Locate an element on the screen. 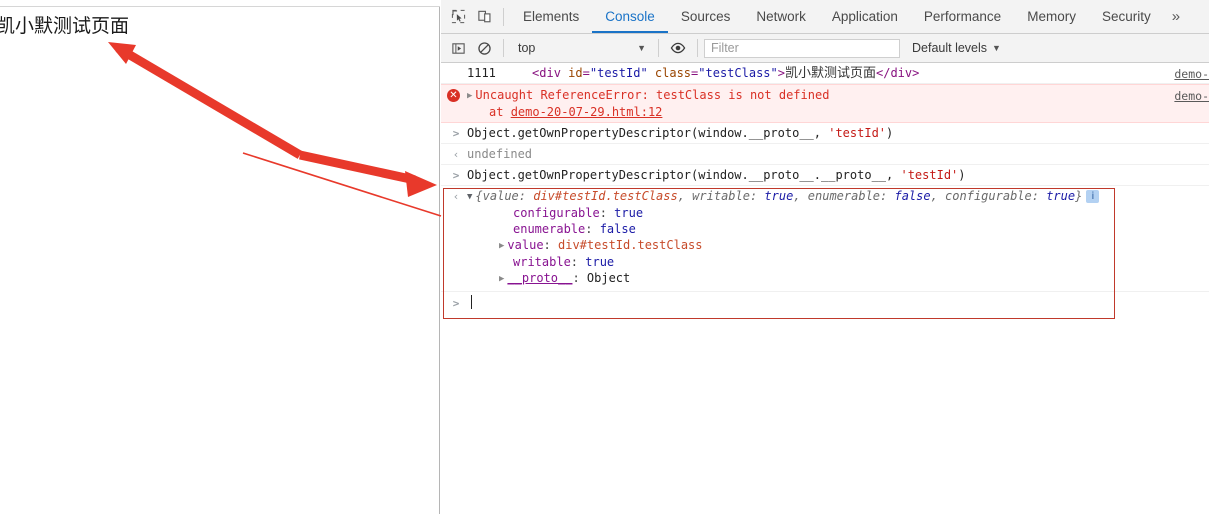 Image resolution: width=1209 pixels, height=514 pixels. console-filter-input: Filter is located at coordinates (802, 48).